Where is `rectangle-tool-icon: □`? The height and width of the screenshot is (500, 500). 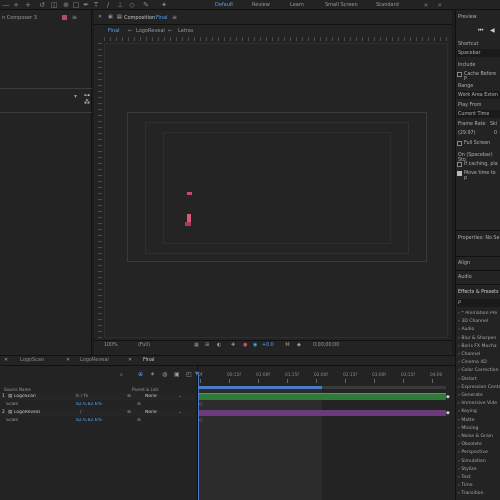 rectangle-tool-icon: □ is located at coordinates (76, 5).